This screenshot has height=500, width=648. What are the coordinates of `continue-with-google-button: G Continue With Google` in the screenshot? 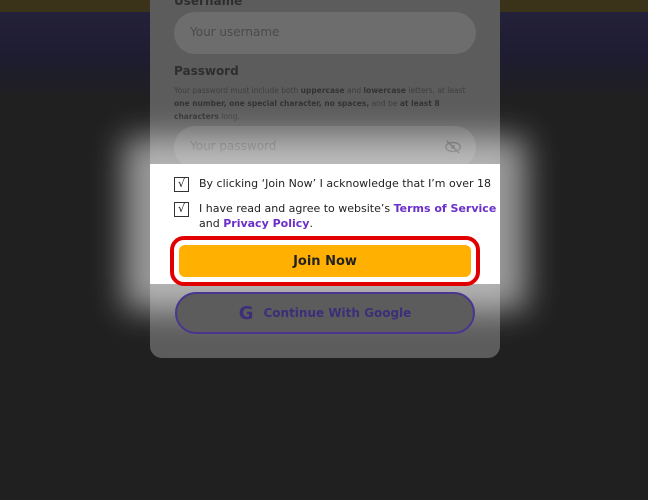 It's located at (325, 313).